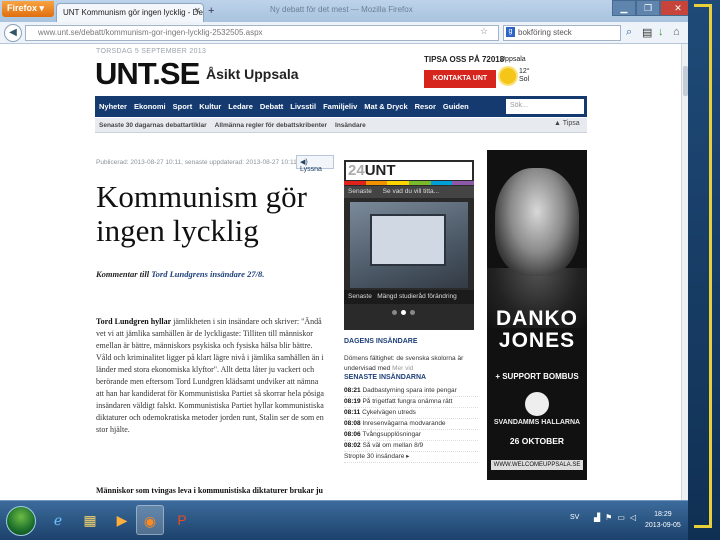 This screenshot has width=720, height=540. Describe the element at coordinates (624, 8) in the screenshot. I see `minimize-icon: ▁` at that location.